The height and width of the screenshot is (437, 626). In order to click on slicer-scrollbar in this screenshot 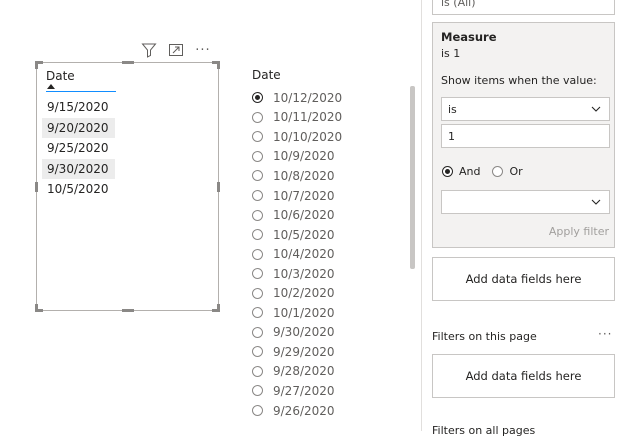, I will do `click(412, 177)`.